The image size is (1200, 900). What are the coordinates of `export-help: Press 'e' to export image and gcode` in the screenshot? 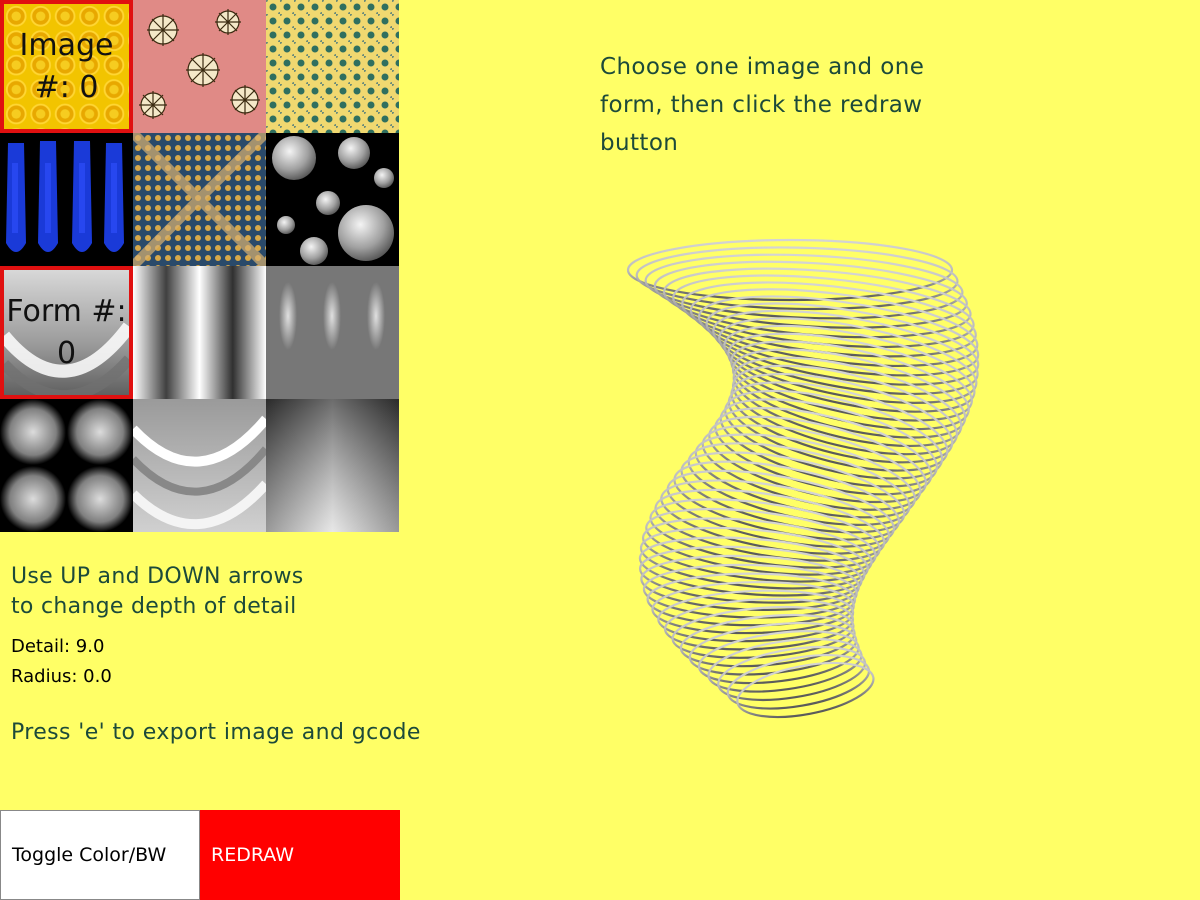 It's located at (216, 732).